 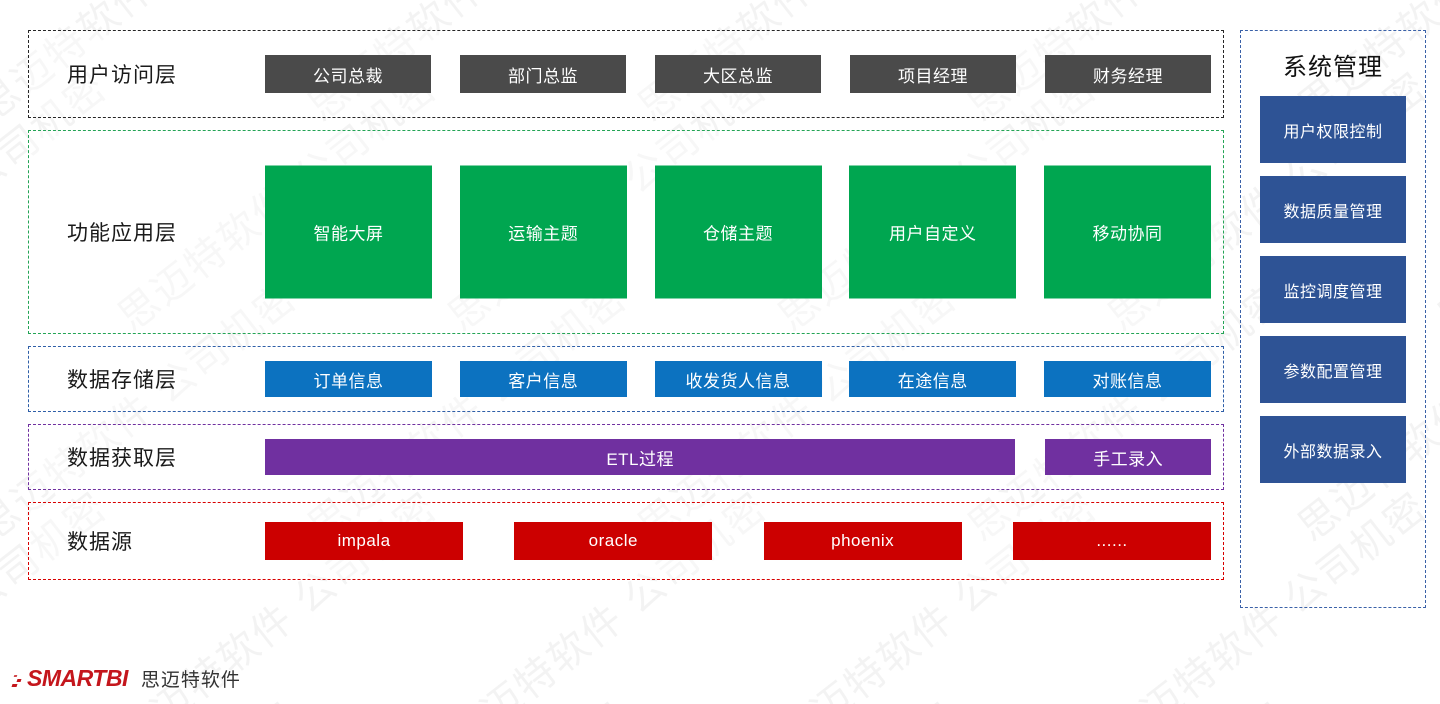 I want to click on node-transport-topic: 运输主题, so click(x=543, y=232).